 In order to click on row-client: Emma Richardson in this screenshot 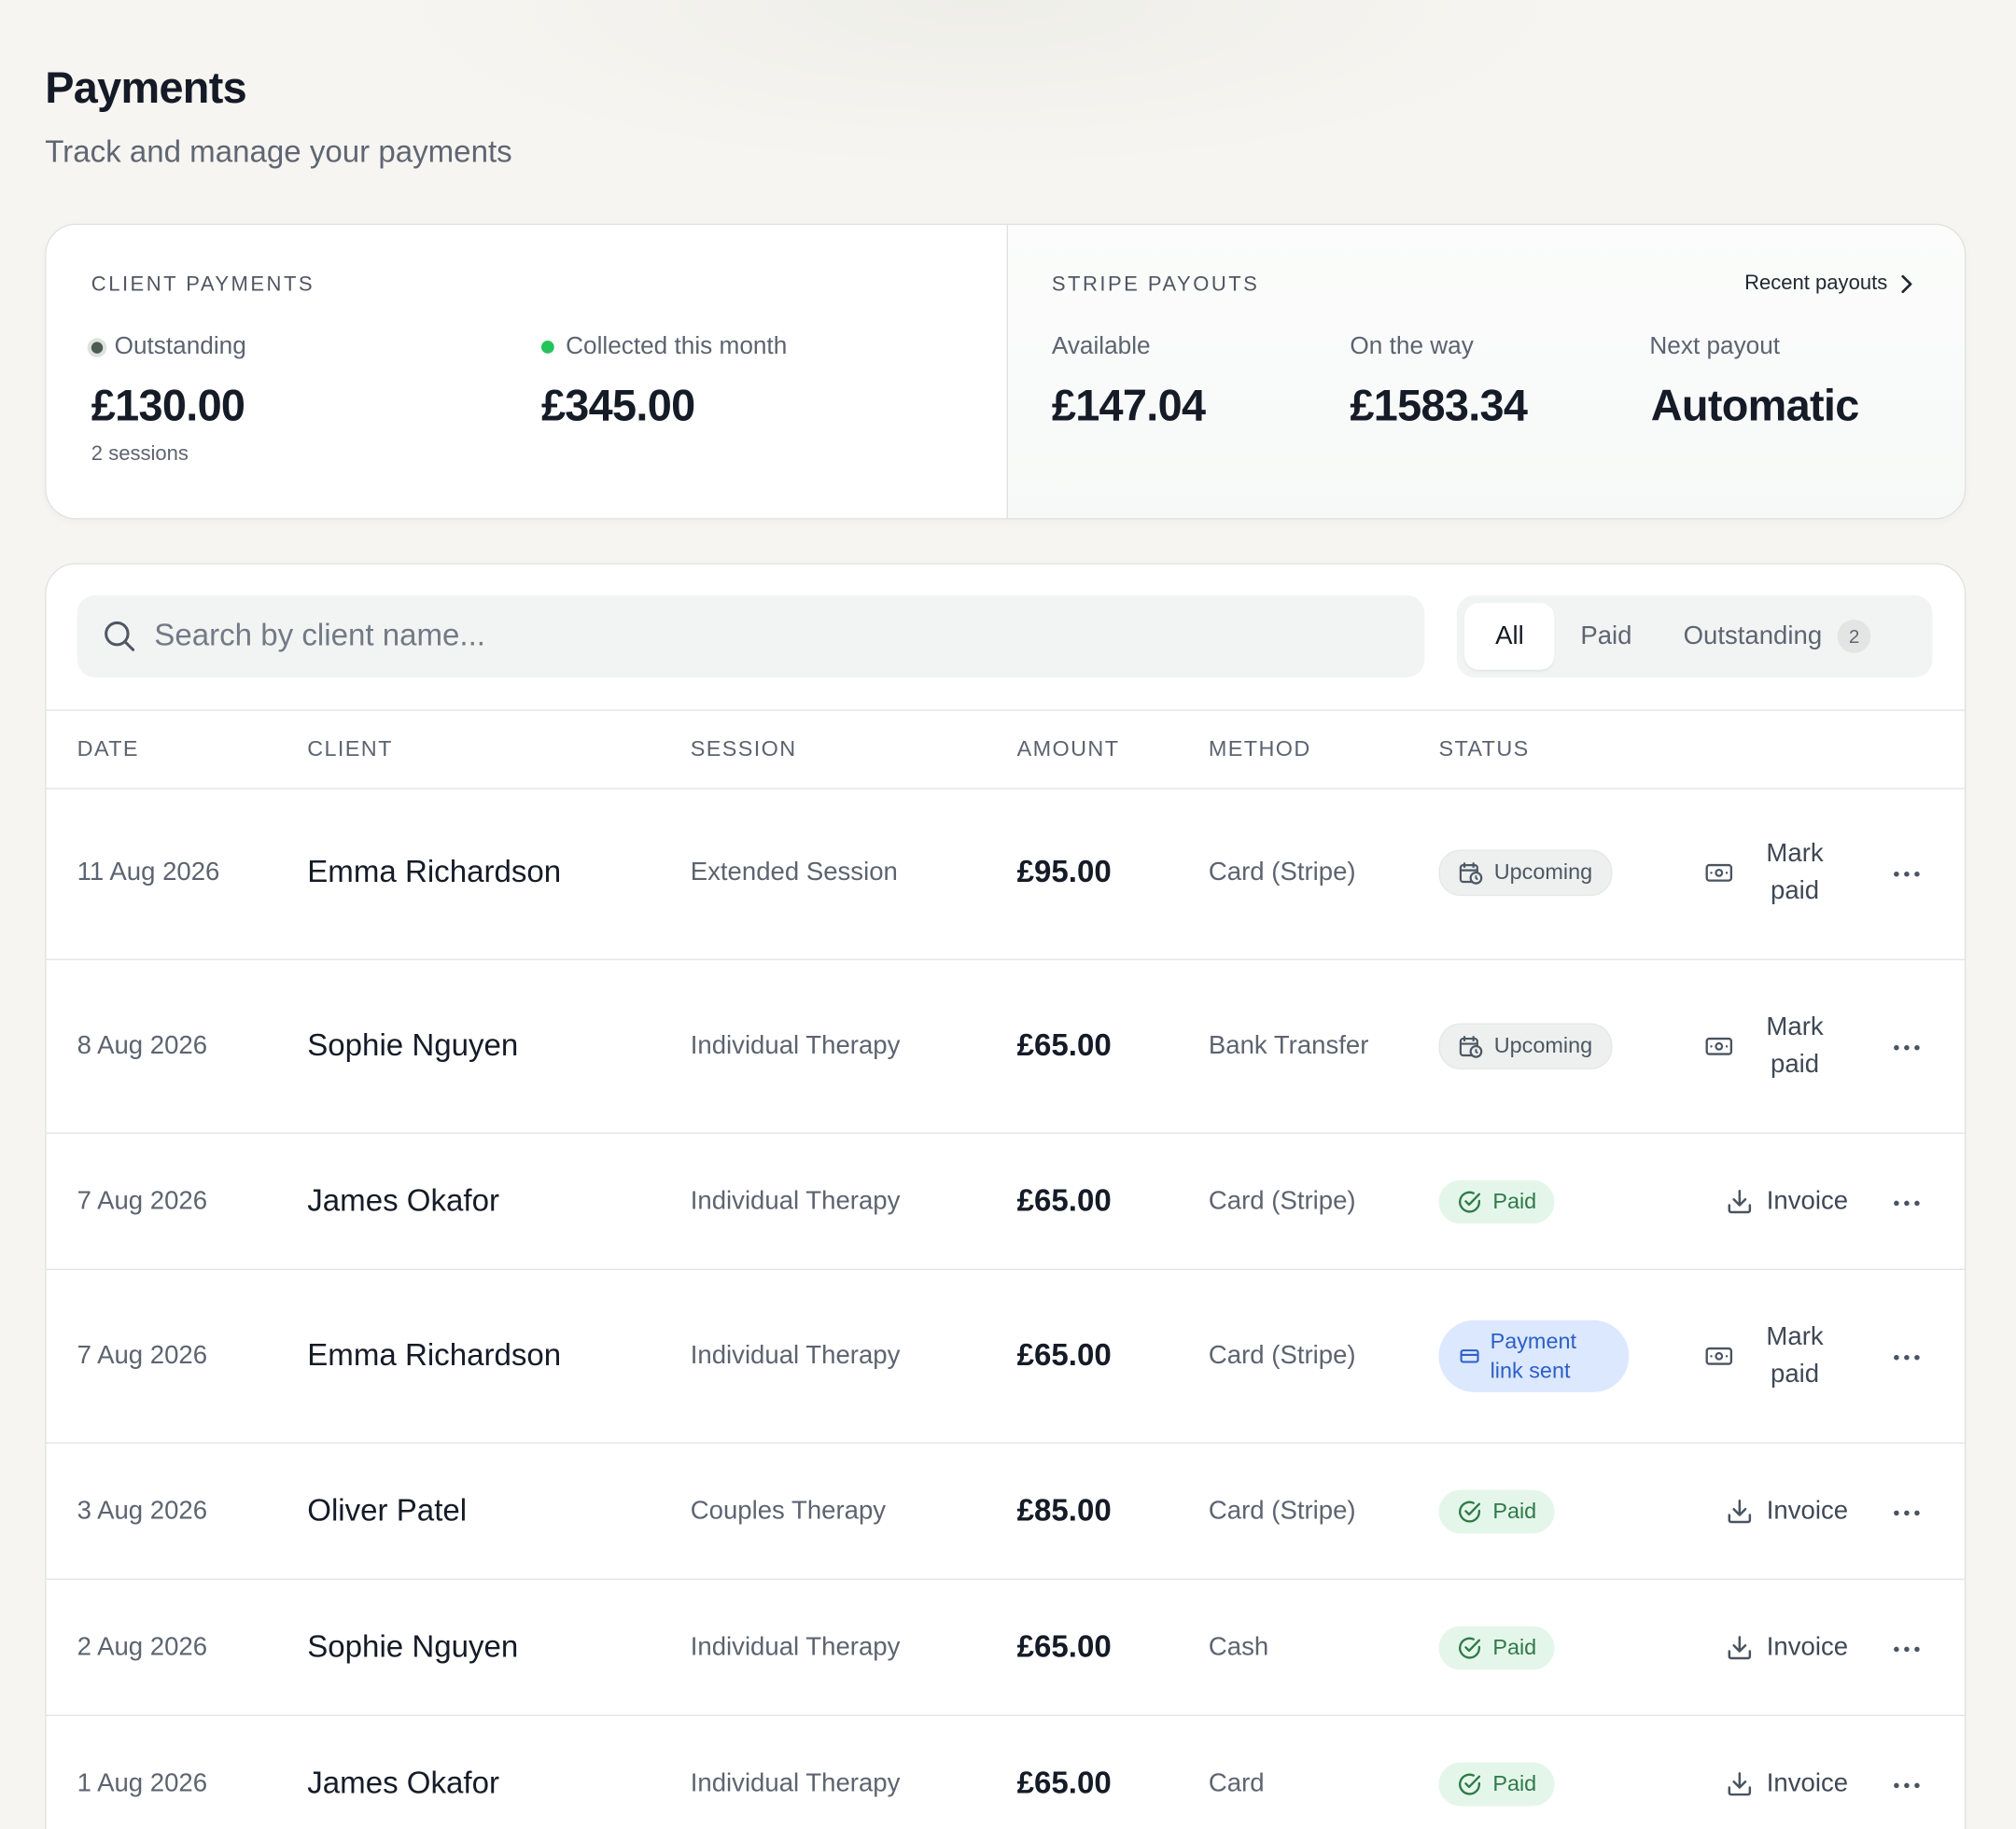, I will do `click(434, 1356)`.